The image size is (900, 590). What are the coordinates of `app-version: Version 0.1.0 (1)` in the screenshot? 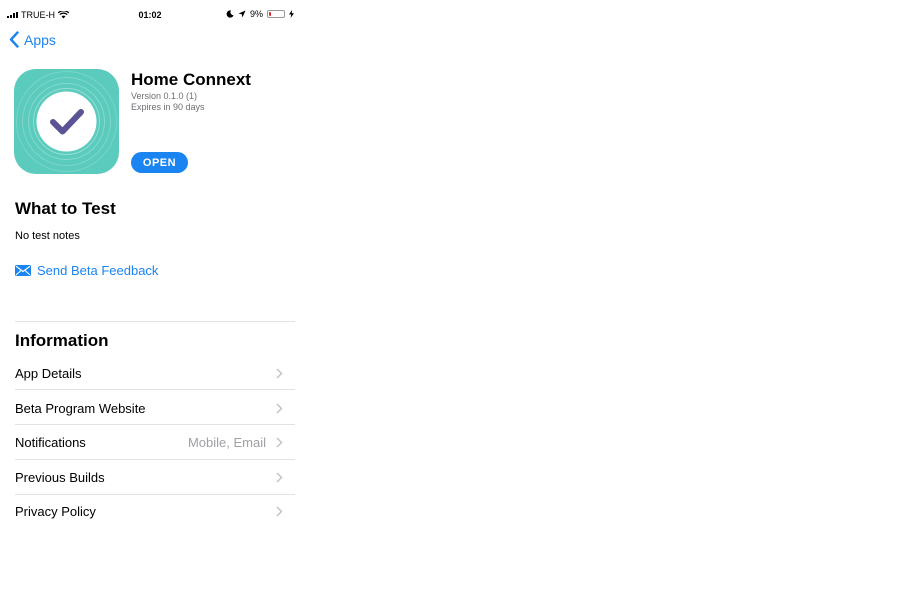 It's located at (164, 96).